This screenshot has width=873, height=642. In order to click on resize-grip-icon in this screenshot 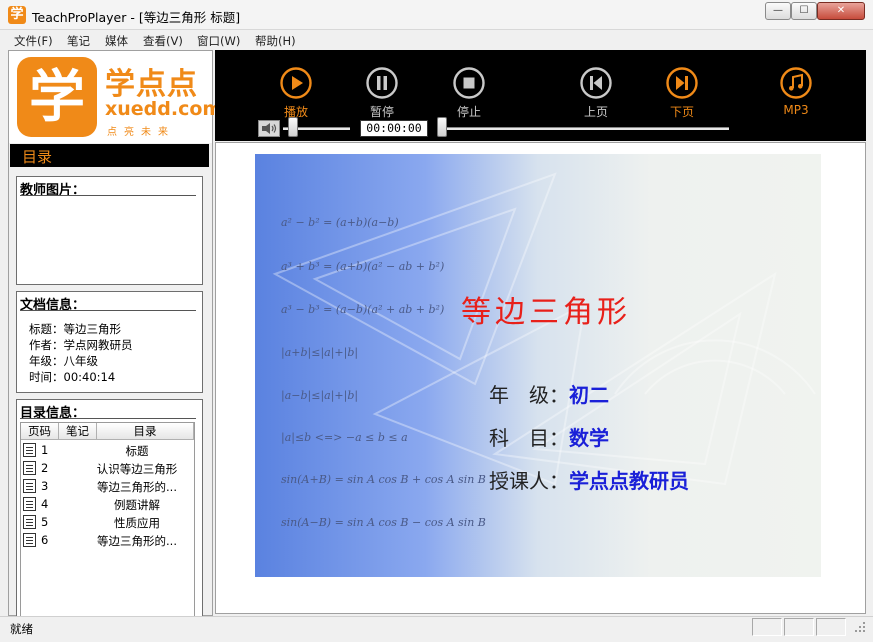, I will do `click(860, 627)`.